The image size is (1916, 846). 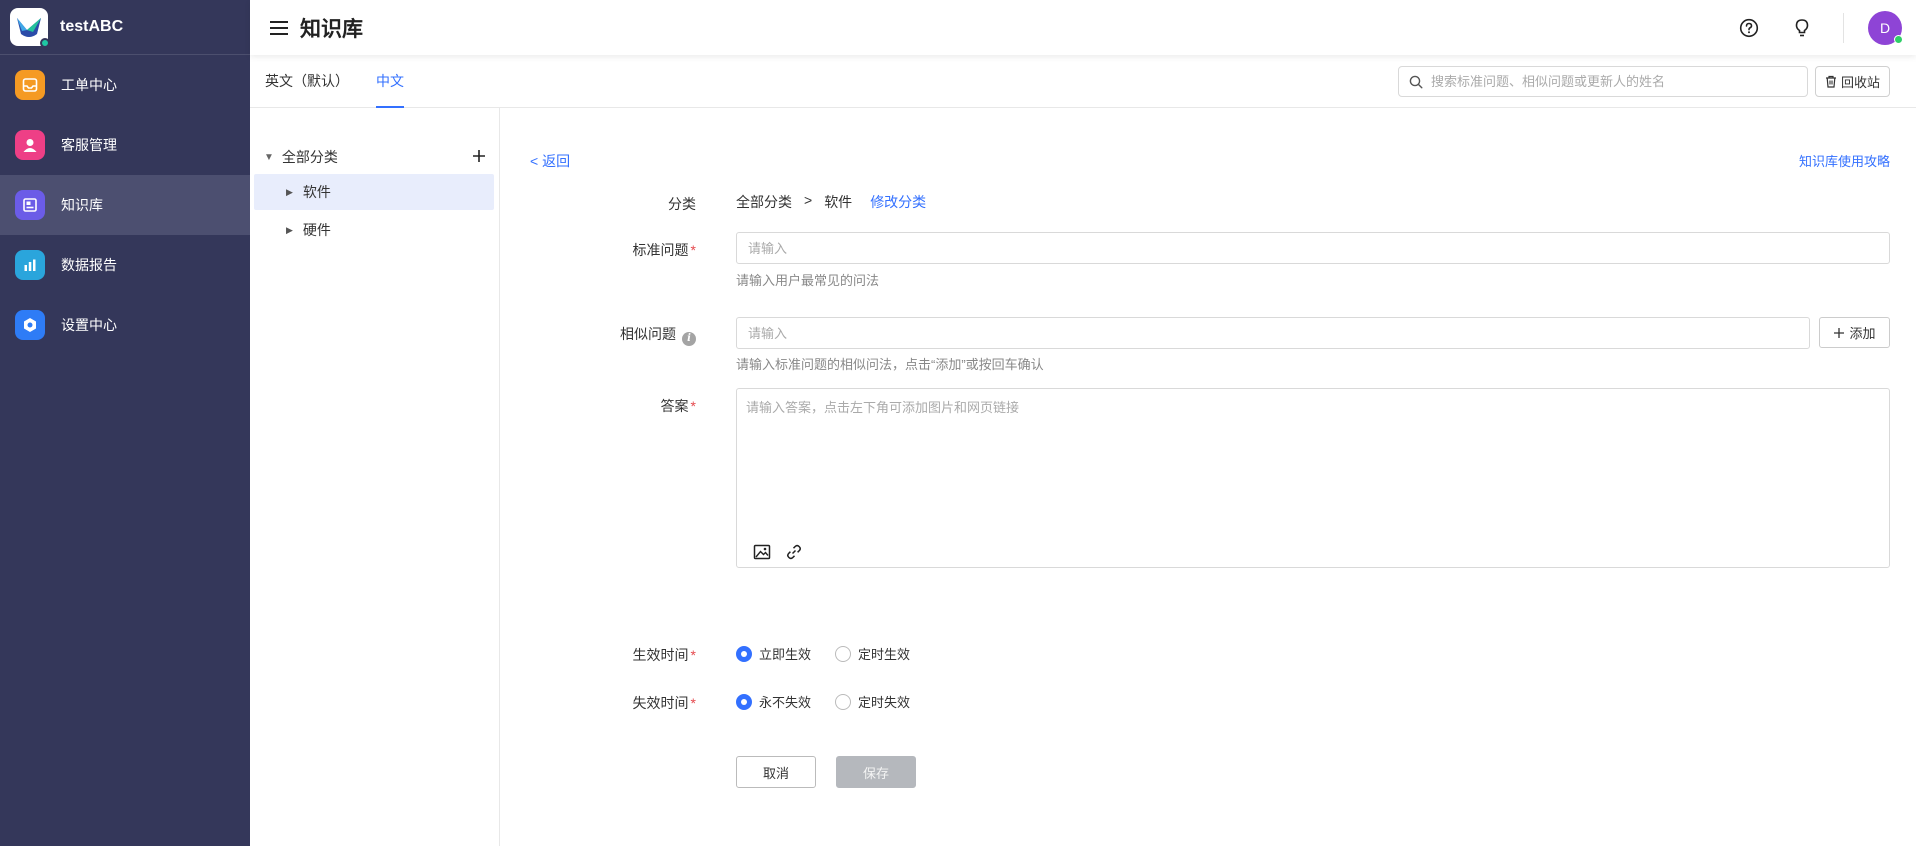 What do you see at coordinates (794, 552) in the screenshot?
I see `link-icon` at bounding box center [794, 552].